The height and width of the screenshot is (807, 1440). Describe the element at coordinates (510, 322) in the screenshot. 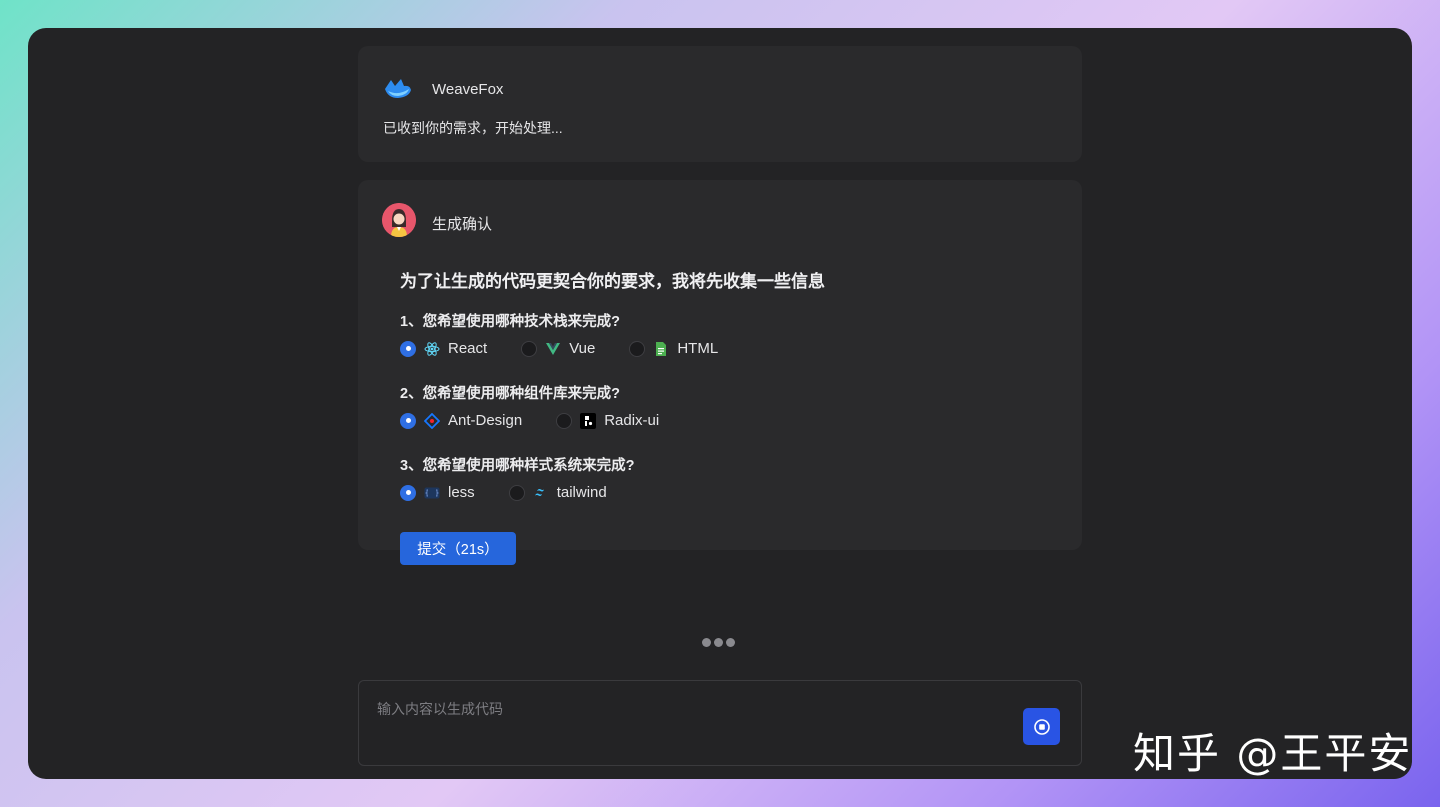

I see `question-tech-stack: 1、您希望使用哪种技术栈来完成?` at that location.